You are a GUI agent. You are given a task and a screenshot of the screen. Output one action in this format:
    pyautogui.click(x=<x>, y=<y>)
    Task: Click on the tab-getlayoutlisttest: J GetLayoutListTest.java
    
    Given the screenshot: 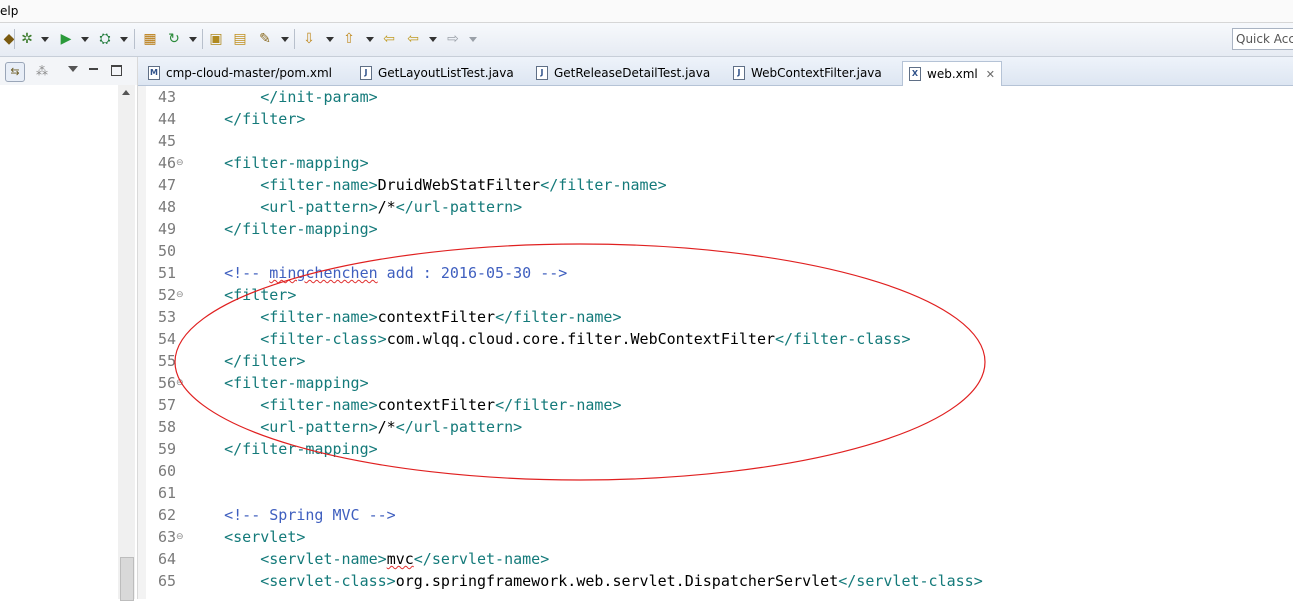 What is the action you would take?
    pyautogui.click(x=437, y=73)
    